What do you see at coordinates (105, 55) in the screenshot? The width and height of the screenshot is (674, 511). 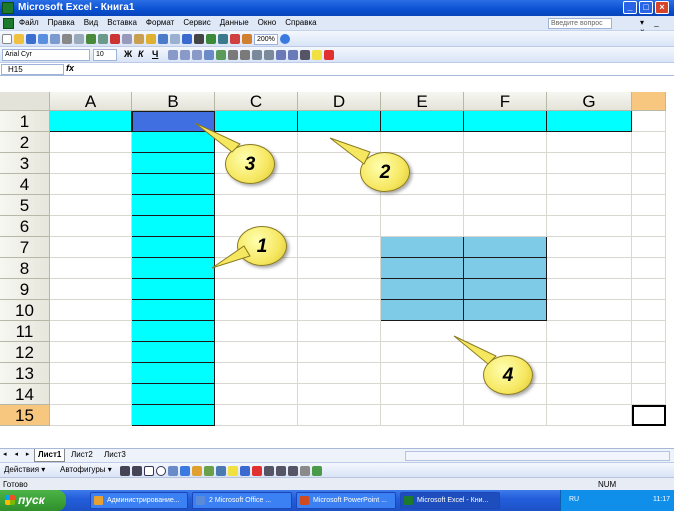 I see `font-size-select: 10` at bounding box center [105, 55].